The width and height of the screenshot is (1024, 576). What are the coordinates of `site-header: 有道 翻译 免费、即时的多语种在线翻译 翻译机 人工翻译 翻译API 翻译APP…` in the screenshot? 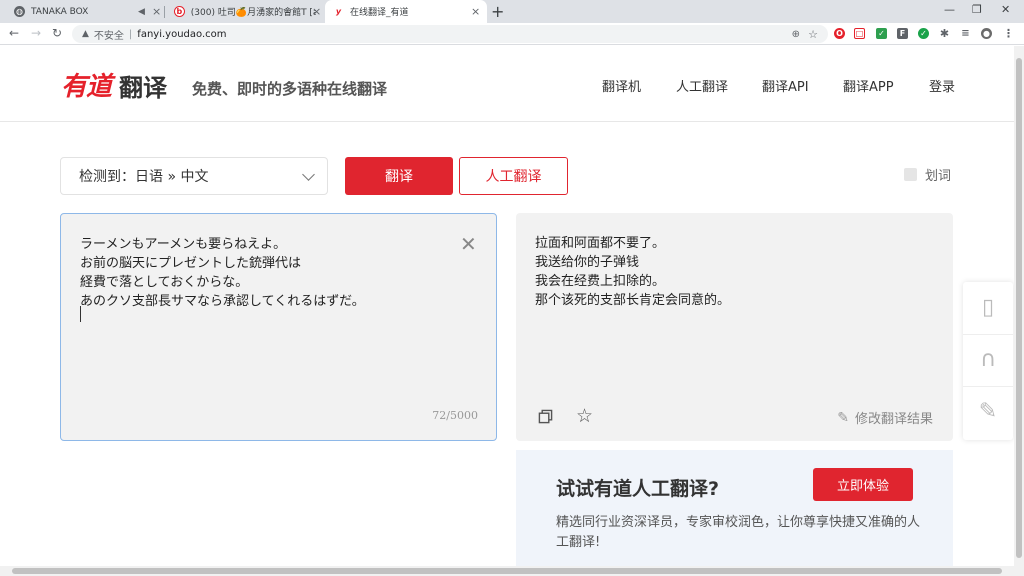 It's located at (512, 84).